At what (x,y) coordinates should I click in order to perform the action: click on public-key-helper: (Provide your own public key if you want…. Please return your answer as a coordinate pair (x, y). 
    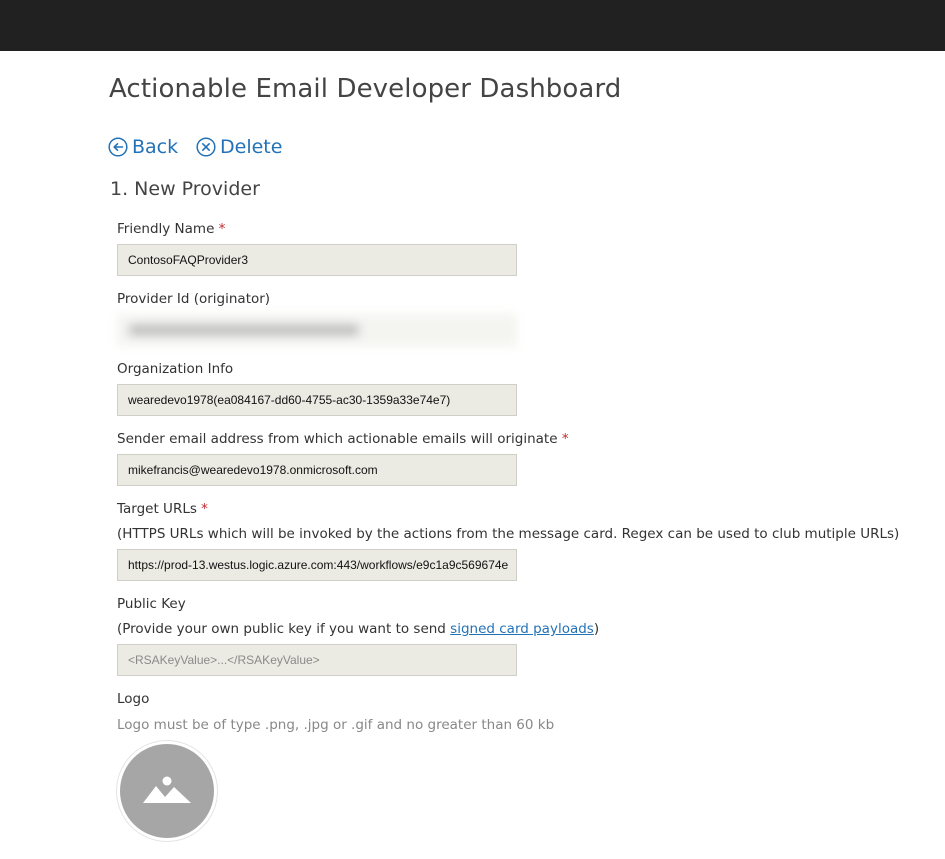
    Looking at the image, I should click on (358, 629).